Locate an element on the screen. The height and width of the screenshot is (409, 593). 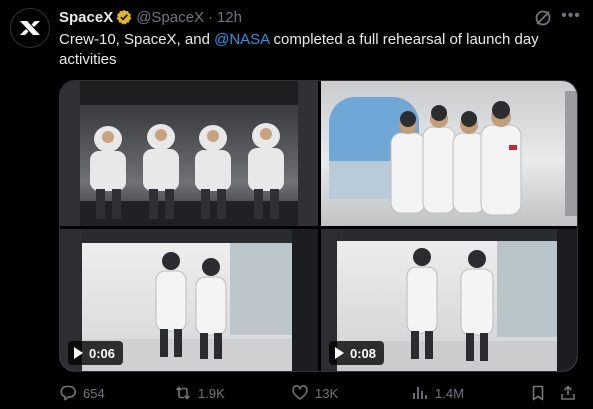
spacex-logo-icon is located at coordinates (30, 28).